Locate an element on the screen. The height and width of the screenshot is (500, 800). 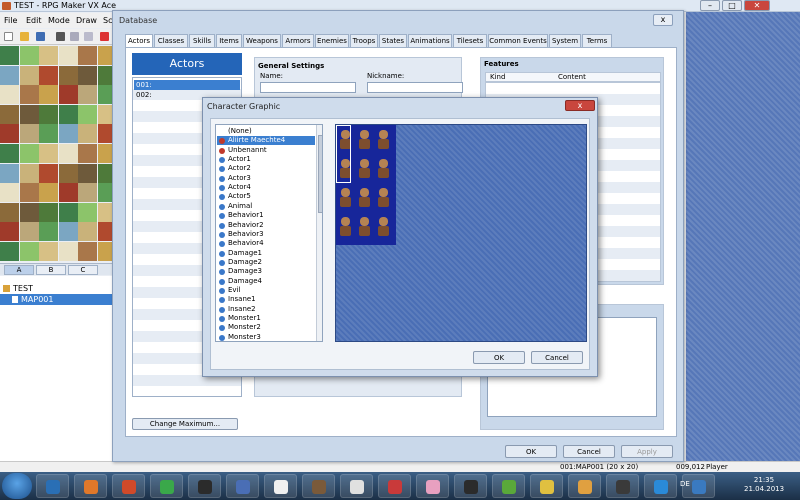
actor-row: 001: is located at coordinates (187, 85).